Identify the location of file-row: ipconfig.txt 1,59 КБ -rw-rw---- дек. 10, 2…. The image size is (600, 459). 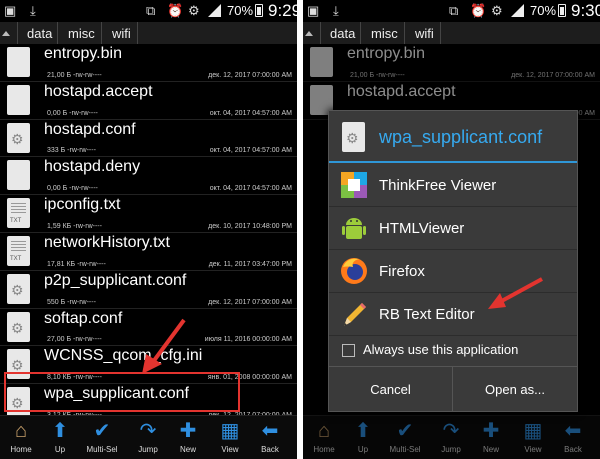
(148, 214).